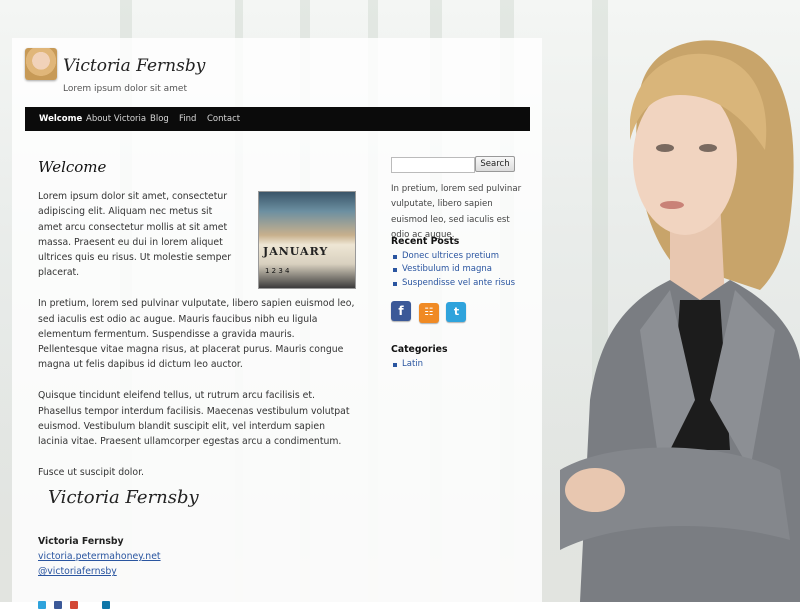  Describe the element at coordinates (223, 119) in the screenshot. I see `nav-item-contact: Contact` at that location.